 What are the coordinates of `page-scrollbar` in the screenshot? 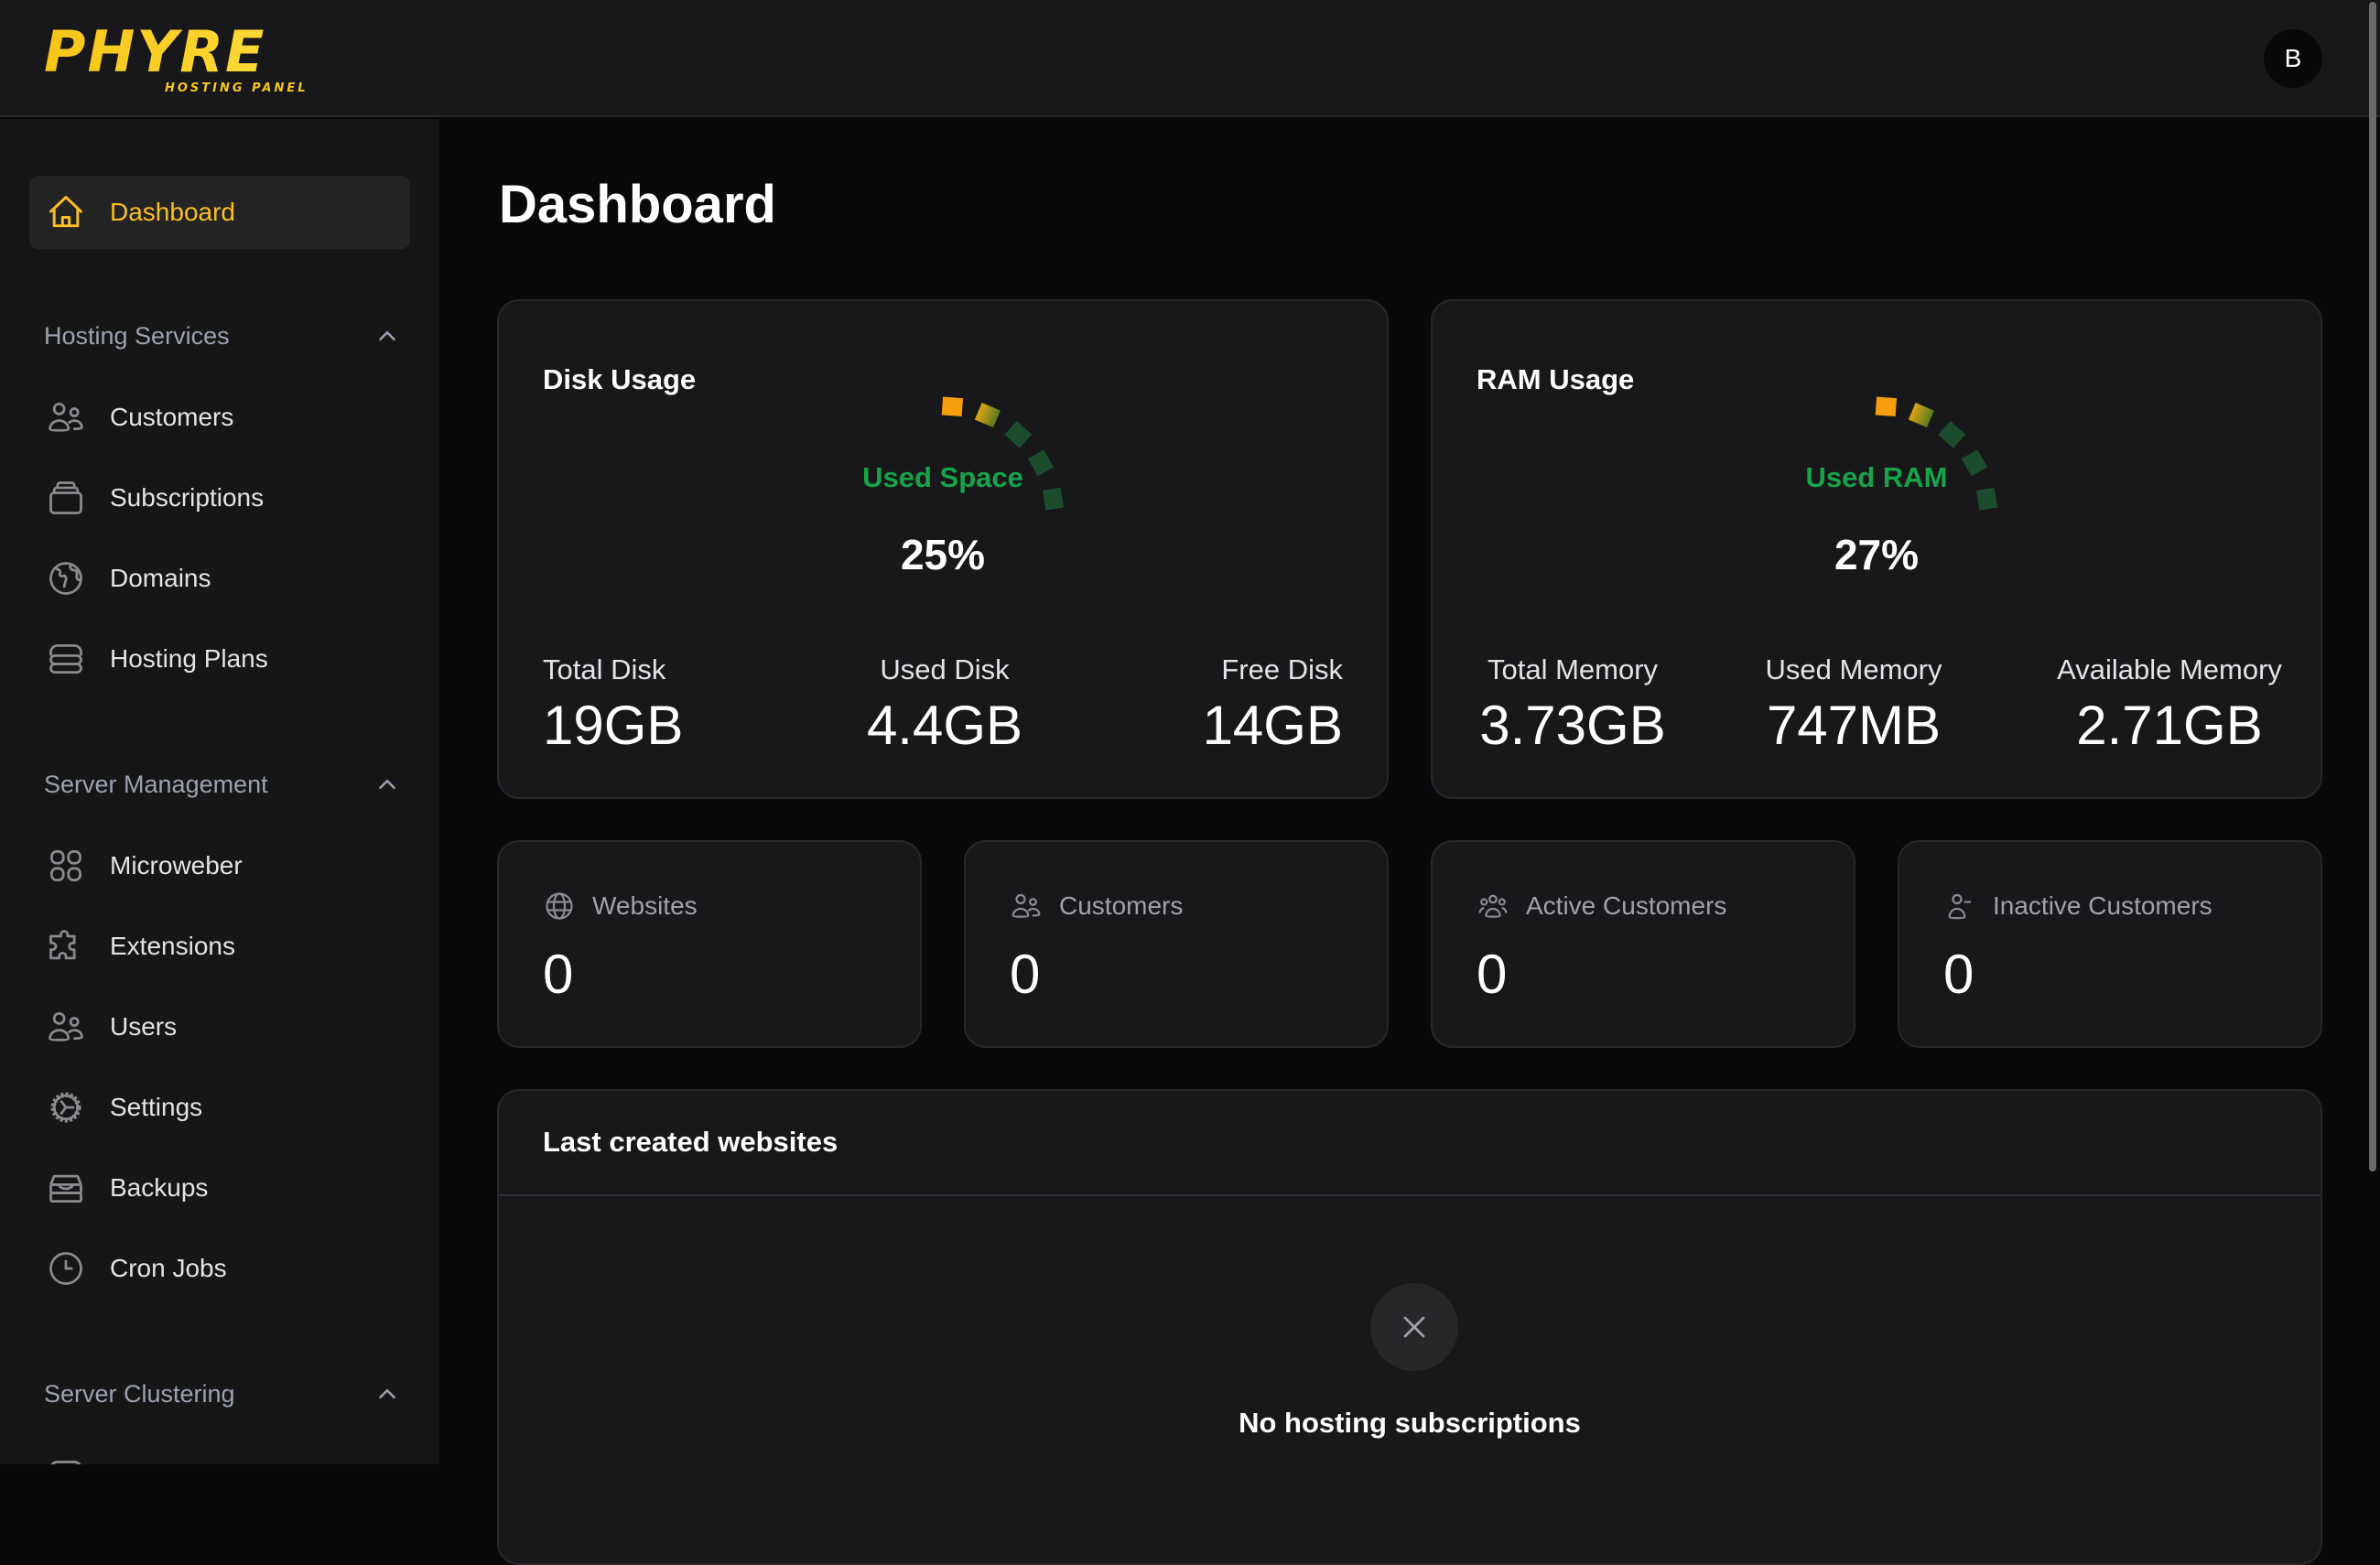 It's located at (2373, 732).